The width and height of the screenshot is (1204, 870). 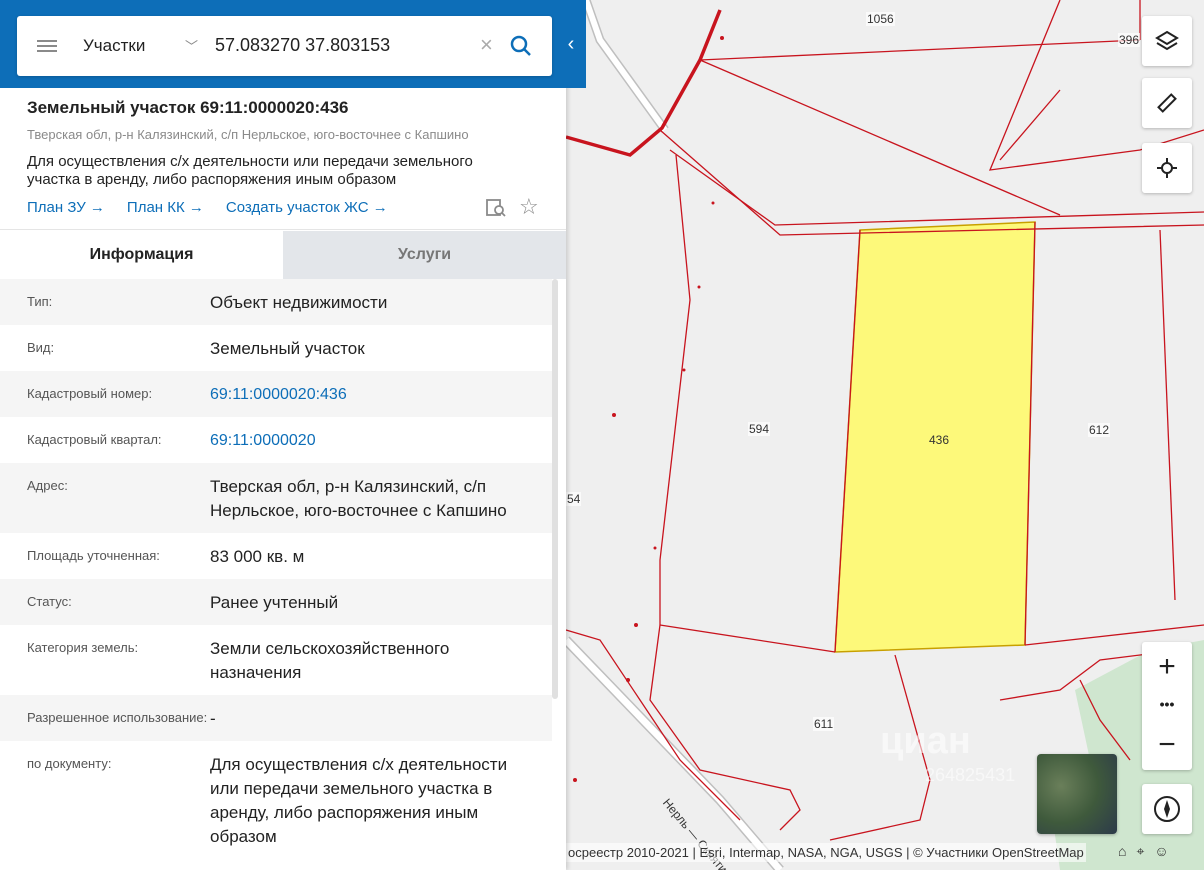 I want to click on tab-bar: Информация Услуги, so click(x=283, y=255).